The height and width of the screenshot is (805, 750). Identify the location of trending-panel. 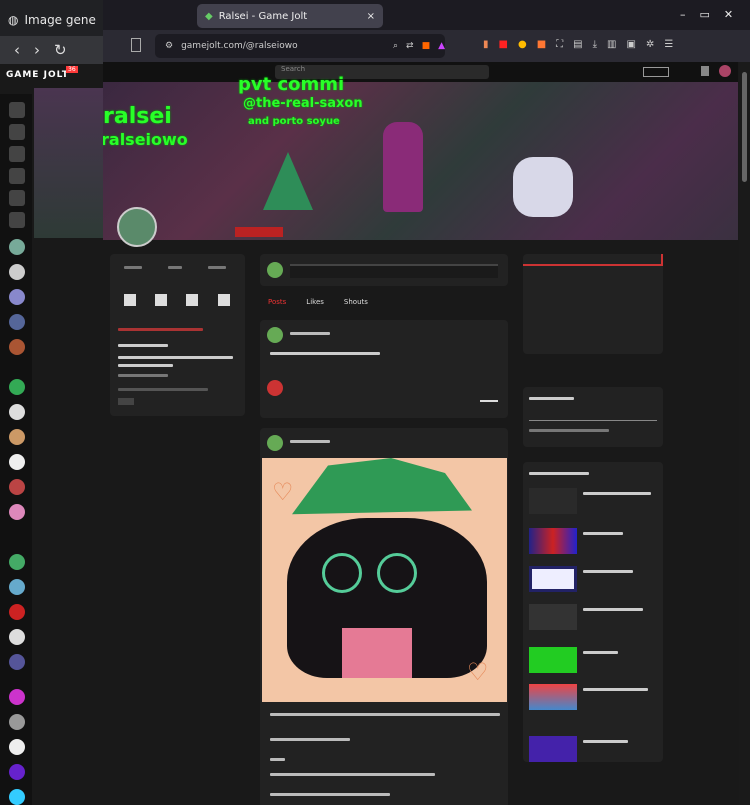
(593, 612).